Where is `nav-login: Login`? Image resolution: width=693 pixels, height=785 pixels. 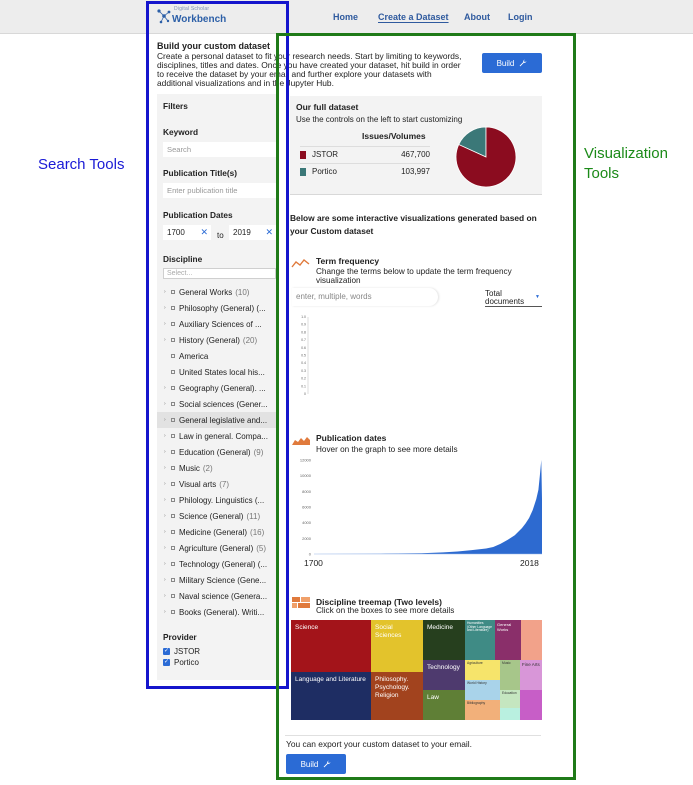 nav-login: Login is located at coordinates (520, 17).